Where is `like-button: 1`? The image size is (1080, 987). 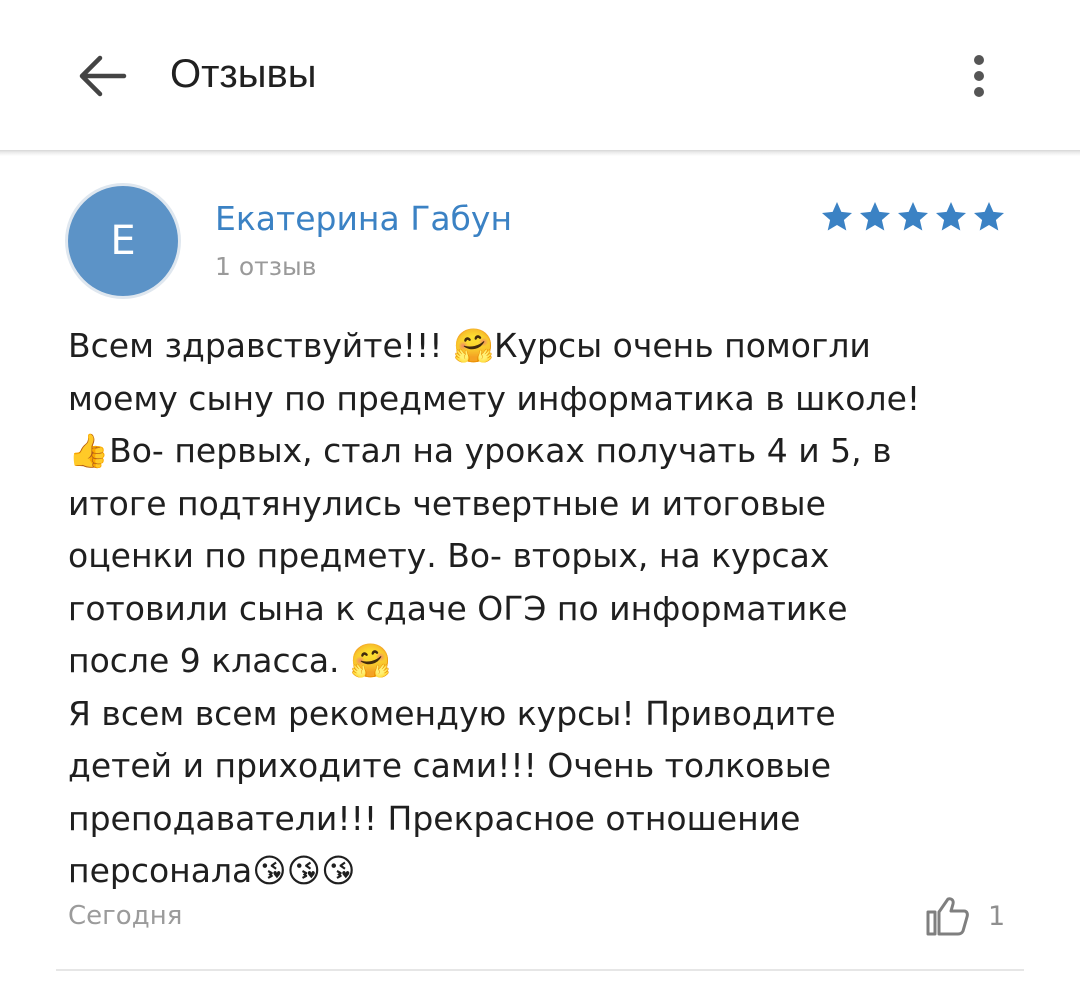
like-button: 1 is located at coordinates (964, 916).